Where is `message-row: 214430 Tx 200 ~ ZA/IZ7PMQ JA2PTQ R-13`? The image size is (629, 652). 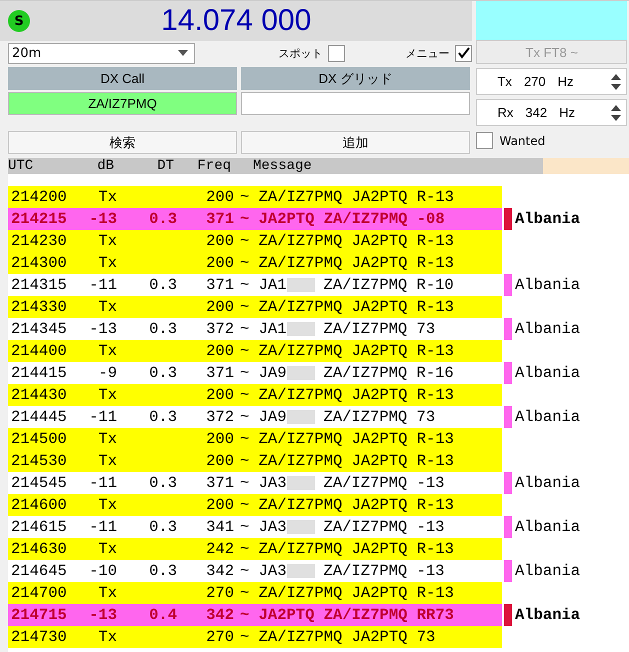
message-row: 214430 Tx 200 ~ ZA/IZ7PMQ JA2PTQ R-13 is located at coordinates (255, 395).